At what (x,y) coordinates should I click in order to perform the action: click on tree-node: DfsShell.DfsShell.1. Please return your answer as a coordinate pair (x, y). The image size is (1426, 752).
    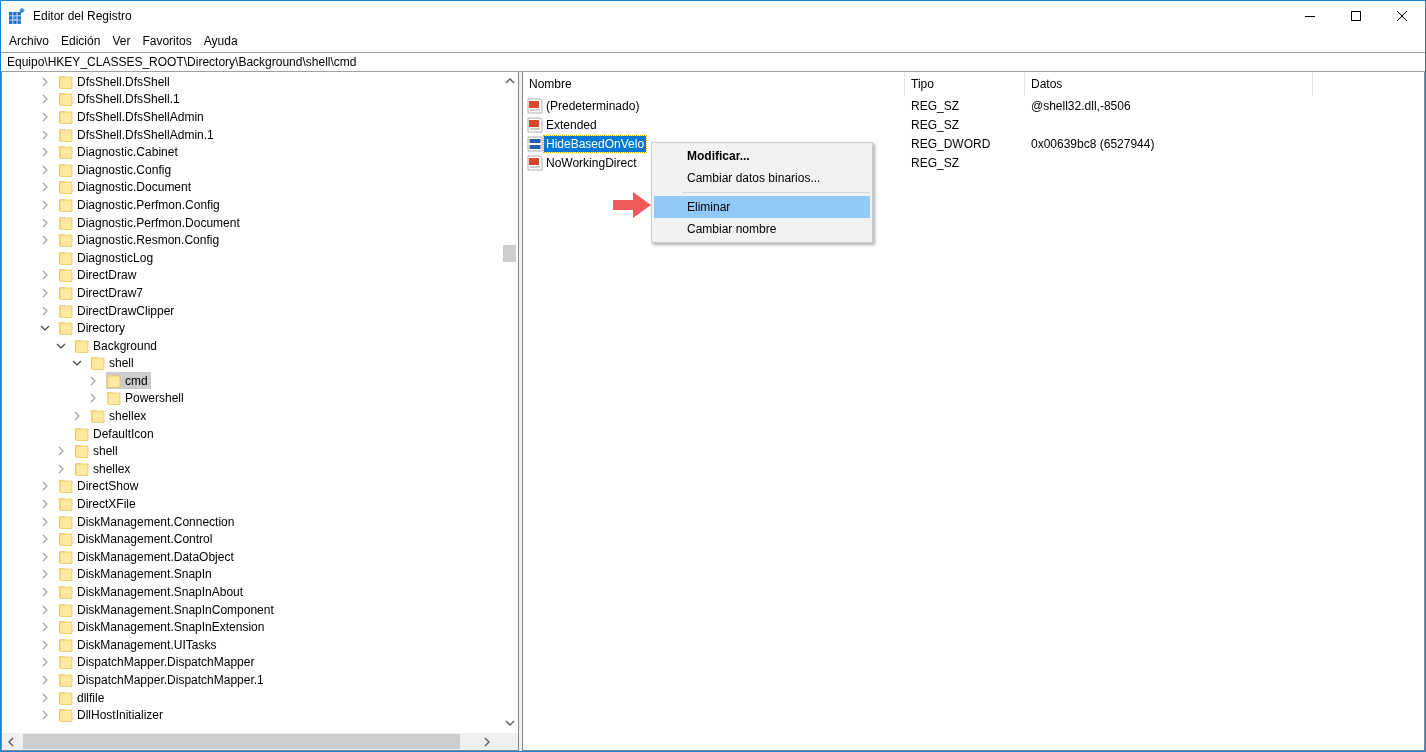
    Looking at the image, I should click on (120, 99).